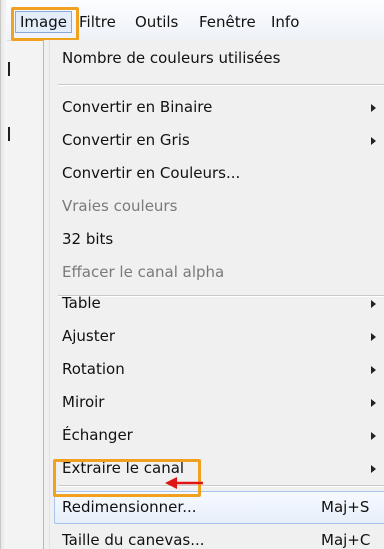  I want to click on menu-item-effacer-alpha: Effacer le canal alpha, so click(219, 272).